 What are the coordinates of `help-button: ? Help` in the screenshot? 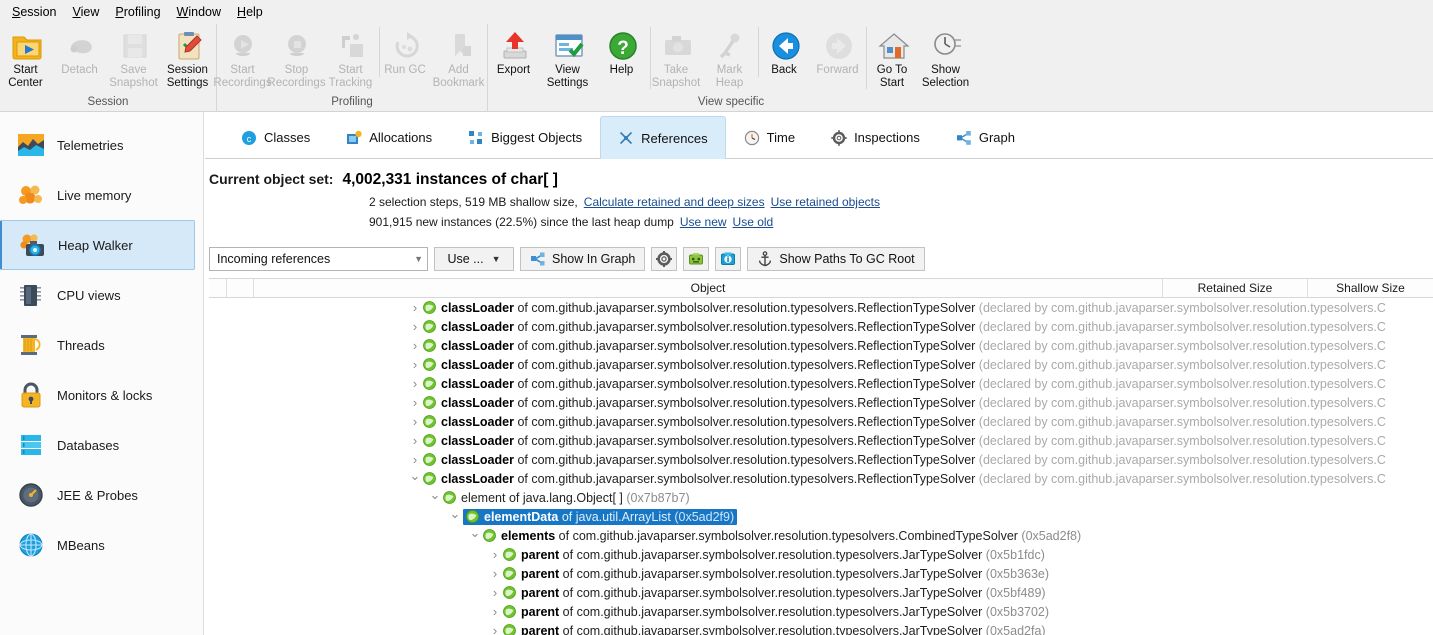 It's located at (623, 52).